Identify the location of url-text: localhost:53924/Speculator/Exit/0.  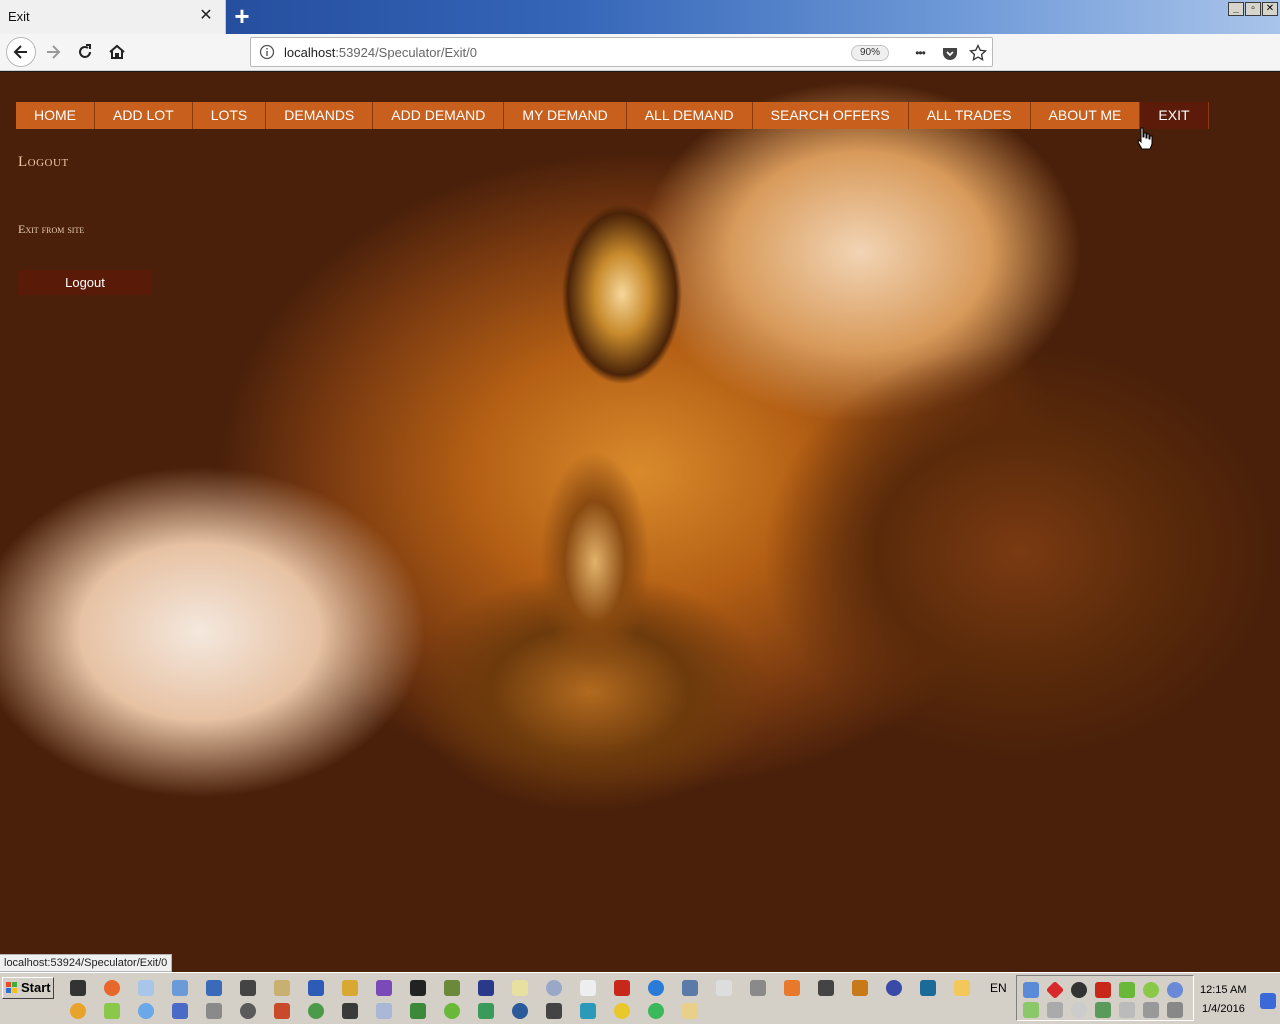
(380, 52).